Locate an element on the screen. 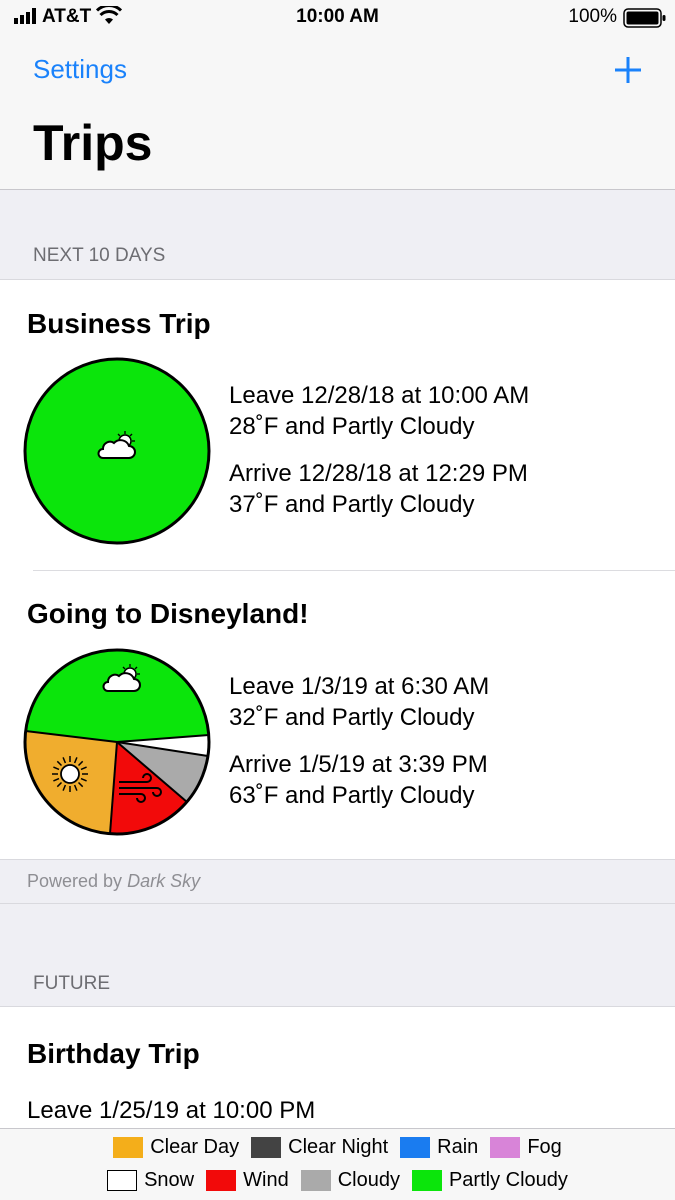 The height and width of the screenshot is (1200, 675). legend-label: Rain is located at coordinates (458, 1146).